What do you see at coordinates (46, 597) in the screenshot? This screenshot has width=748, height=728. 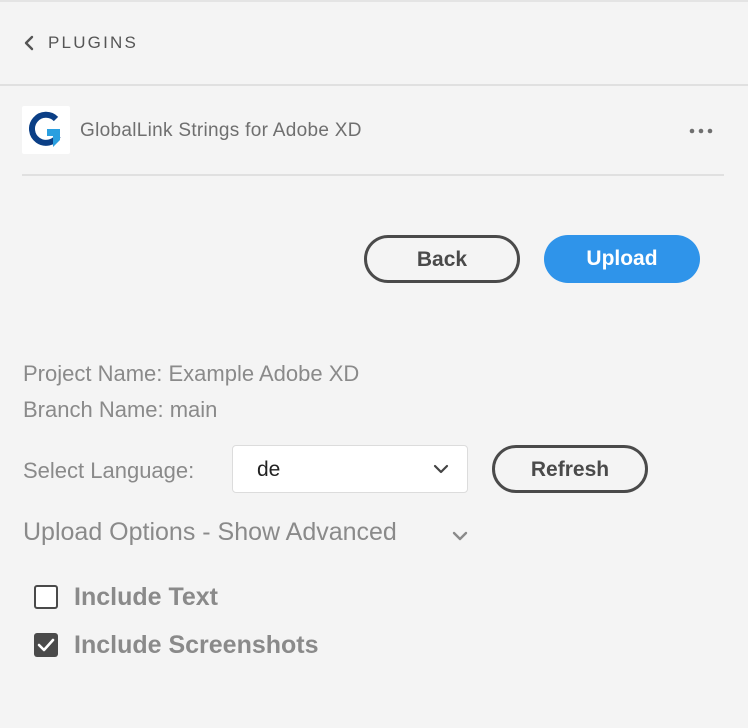 I see `include-text-checkbox` at bounding box center [46, 597].